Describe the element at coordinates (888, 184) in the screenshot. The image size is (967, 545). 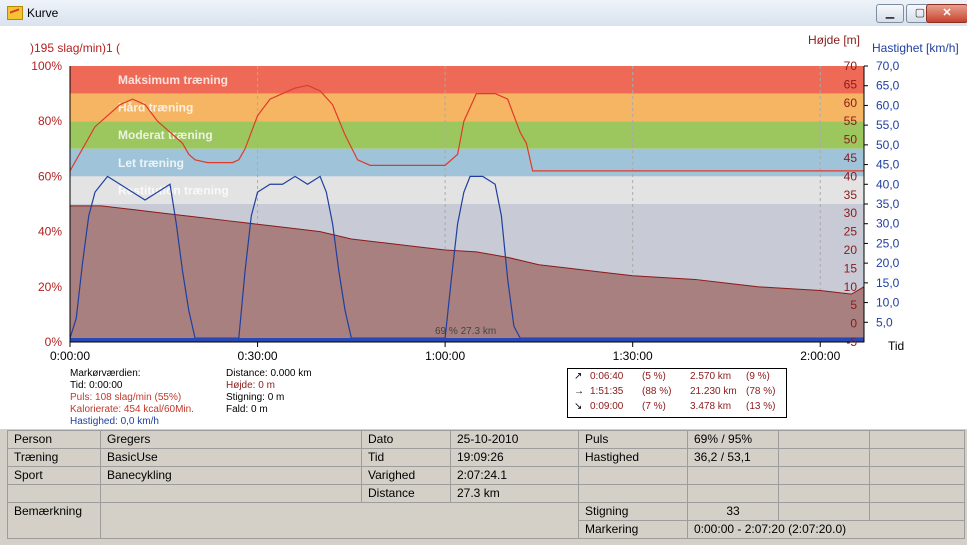
I see `speed-tick-label: 40,0` at that location.